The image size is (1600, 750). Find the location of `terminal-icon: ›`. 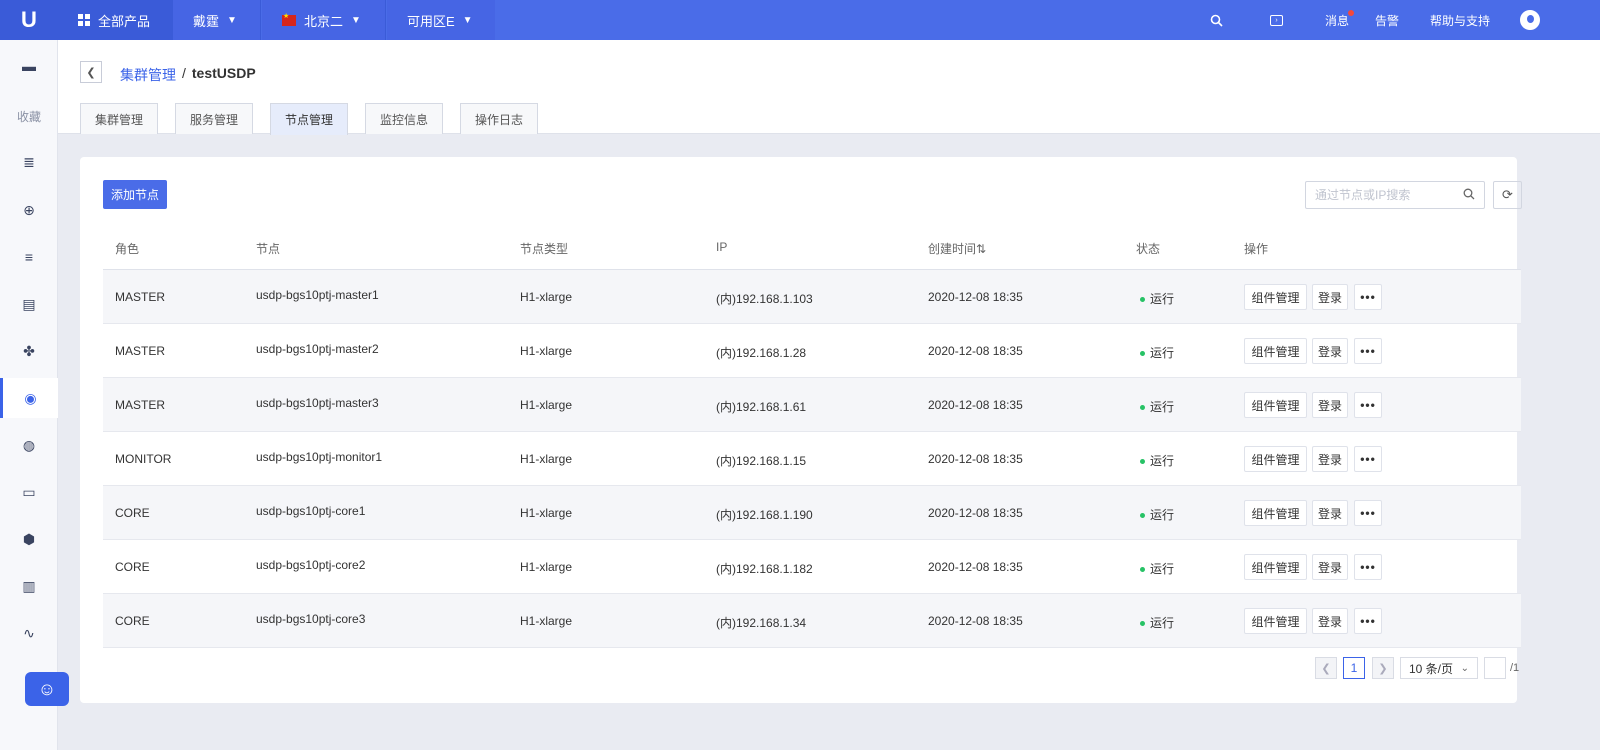

terminal-icon: › is located at coordinates (1280, 20).